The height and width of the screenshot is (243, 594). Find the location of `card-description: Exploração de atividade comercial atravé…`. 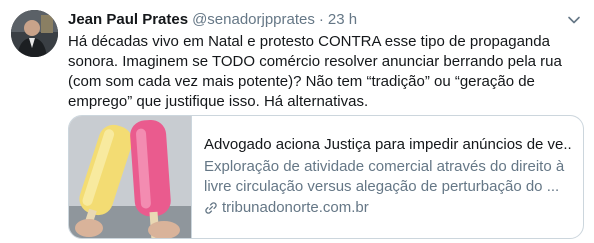

card-description: Exploração de atividade comercial atravé… is located at coordinates (384, 176).